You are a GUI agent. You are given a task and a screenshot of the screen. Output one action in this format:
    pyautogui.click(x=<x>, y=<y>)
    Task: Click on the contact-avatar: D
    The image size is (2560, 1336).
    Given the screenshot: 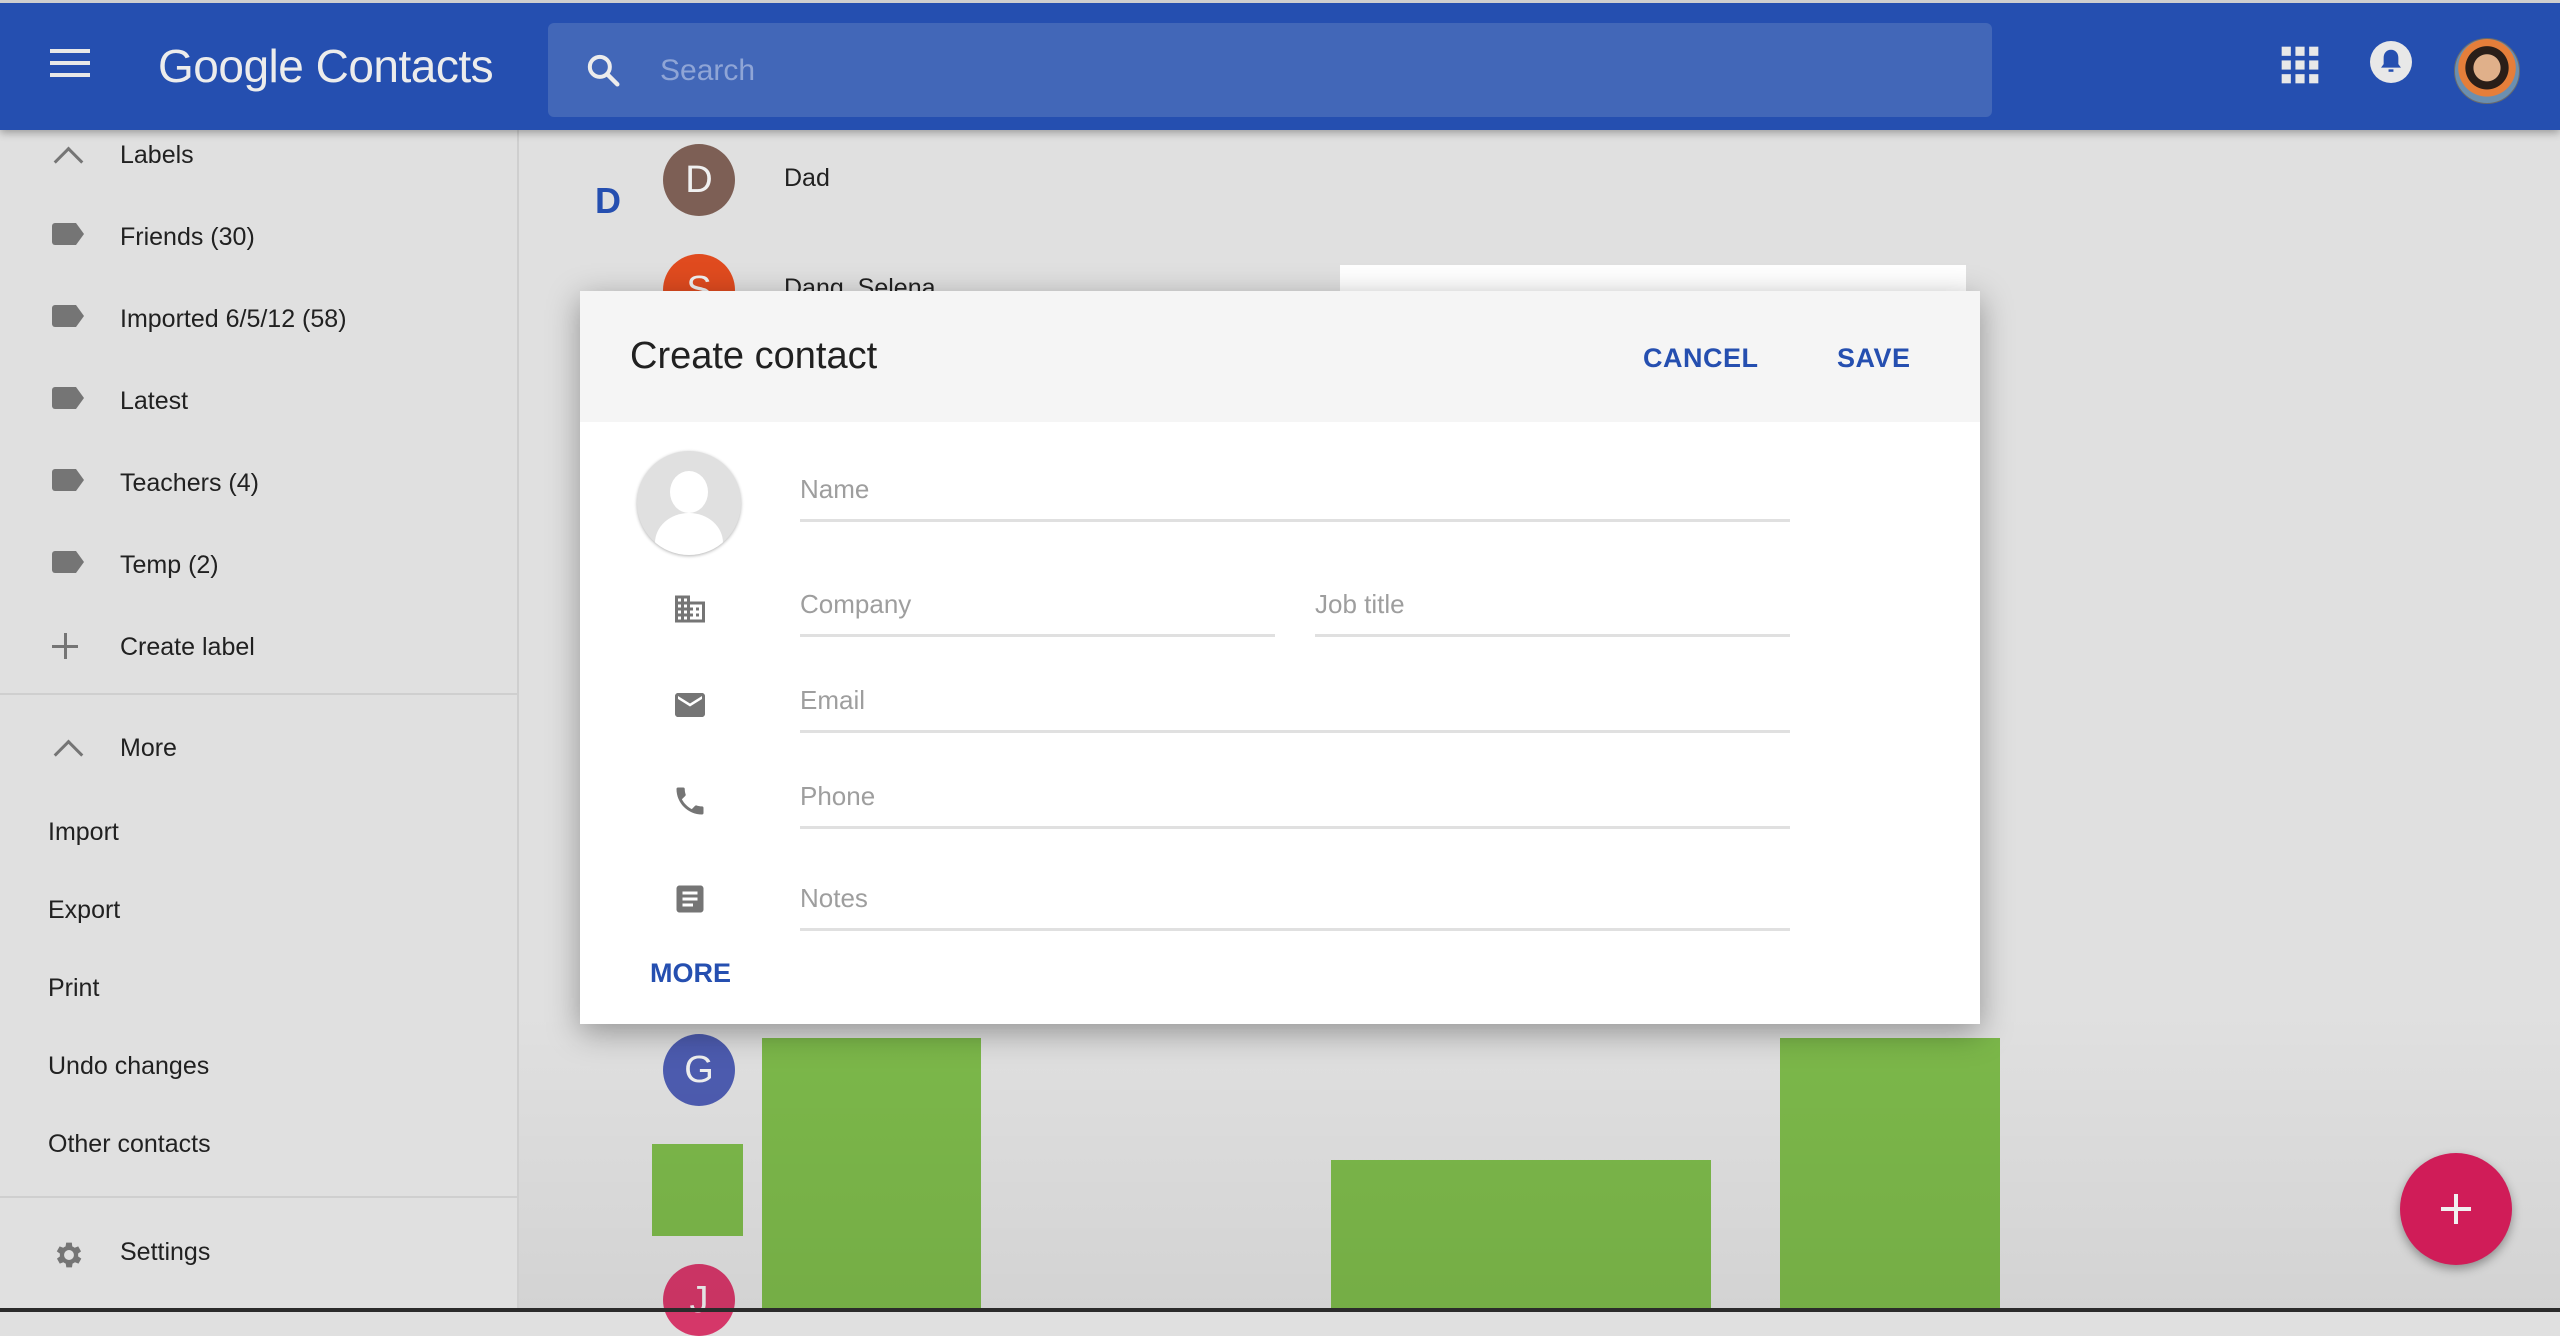 What is the action you would take?
    pyautogui.click(x=699, y=180)
    